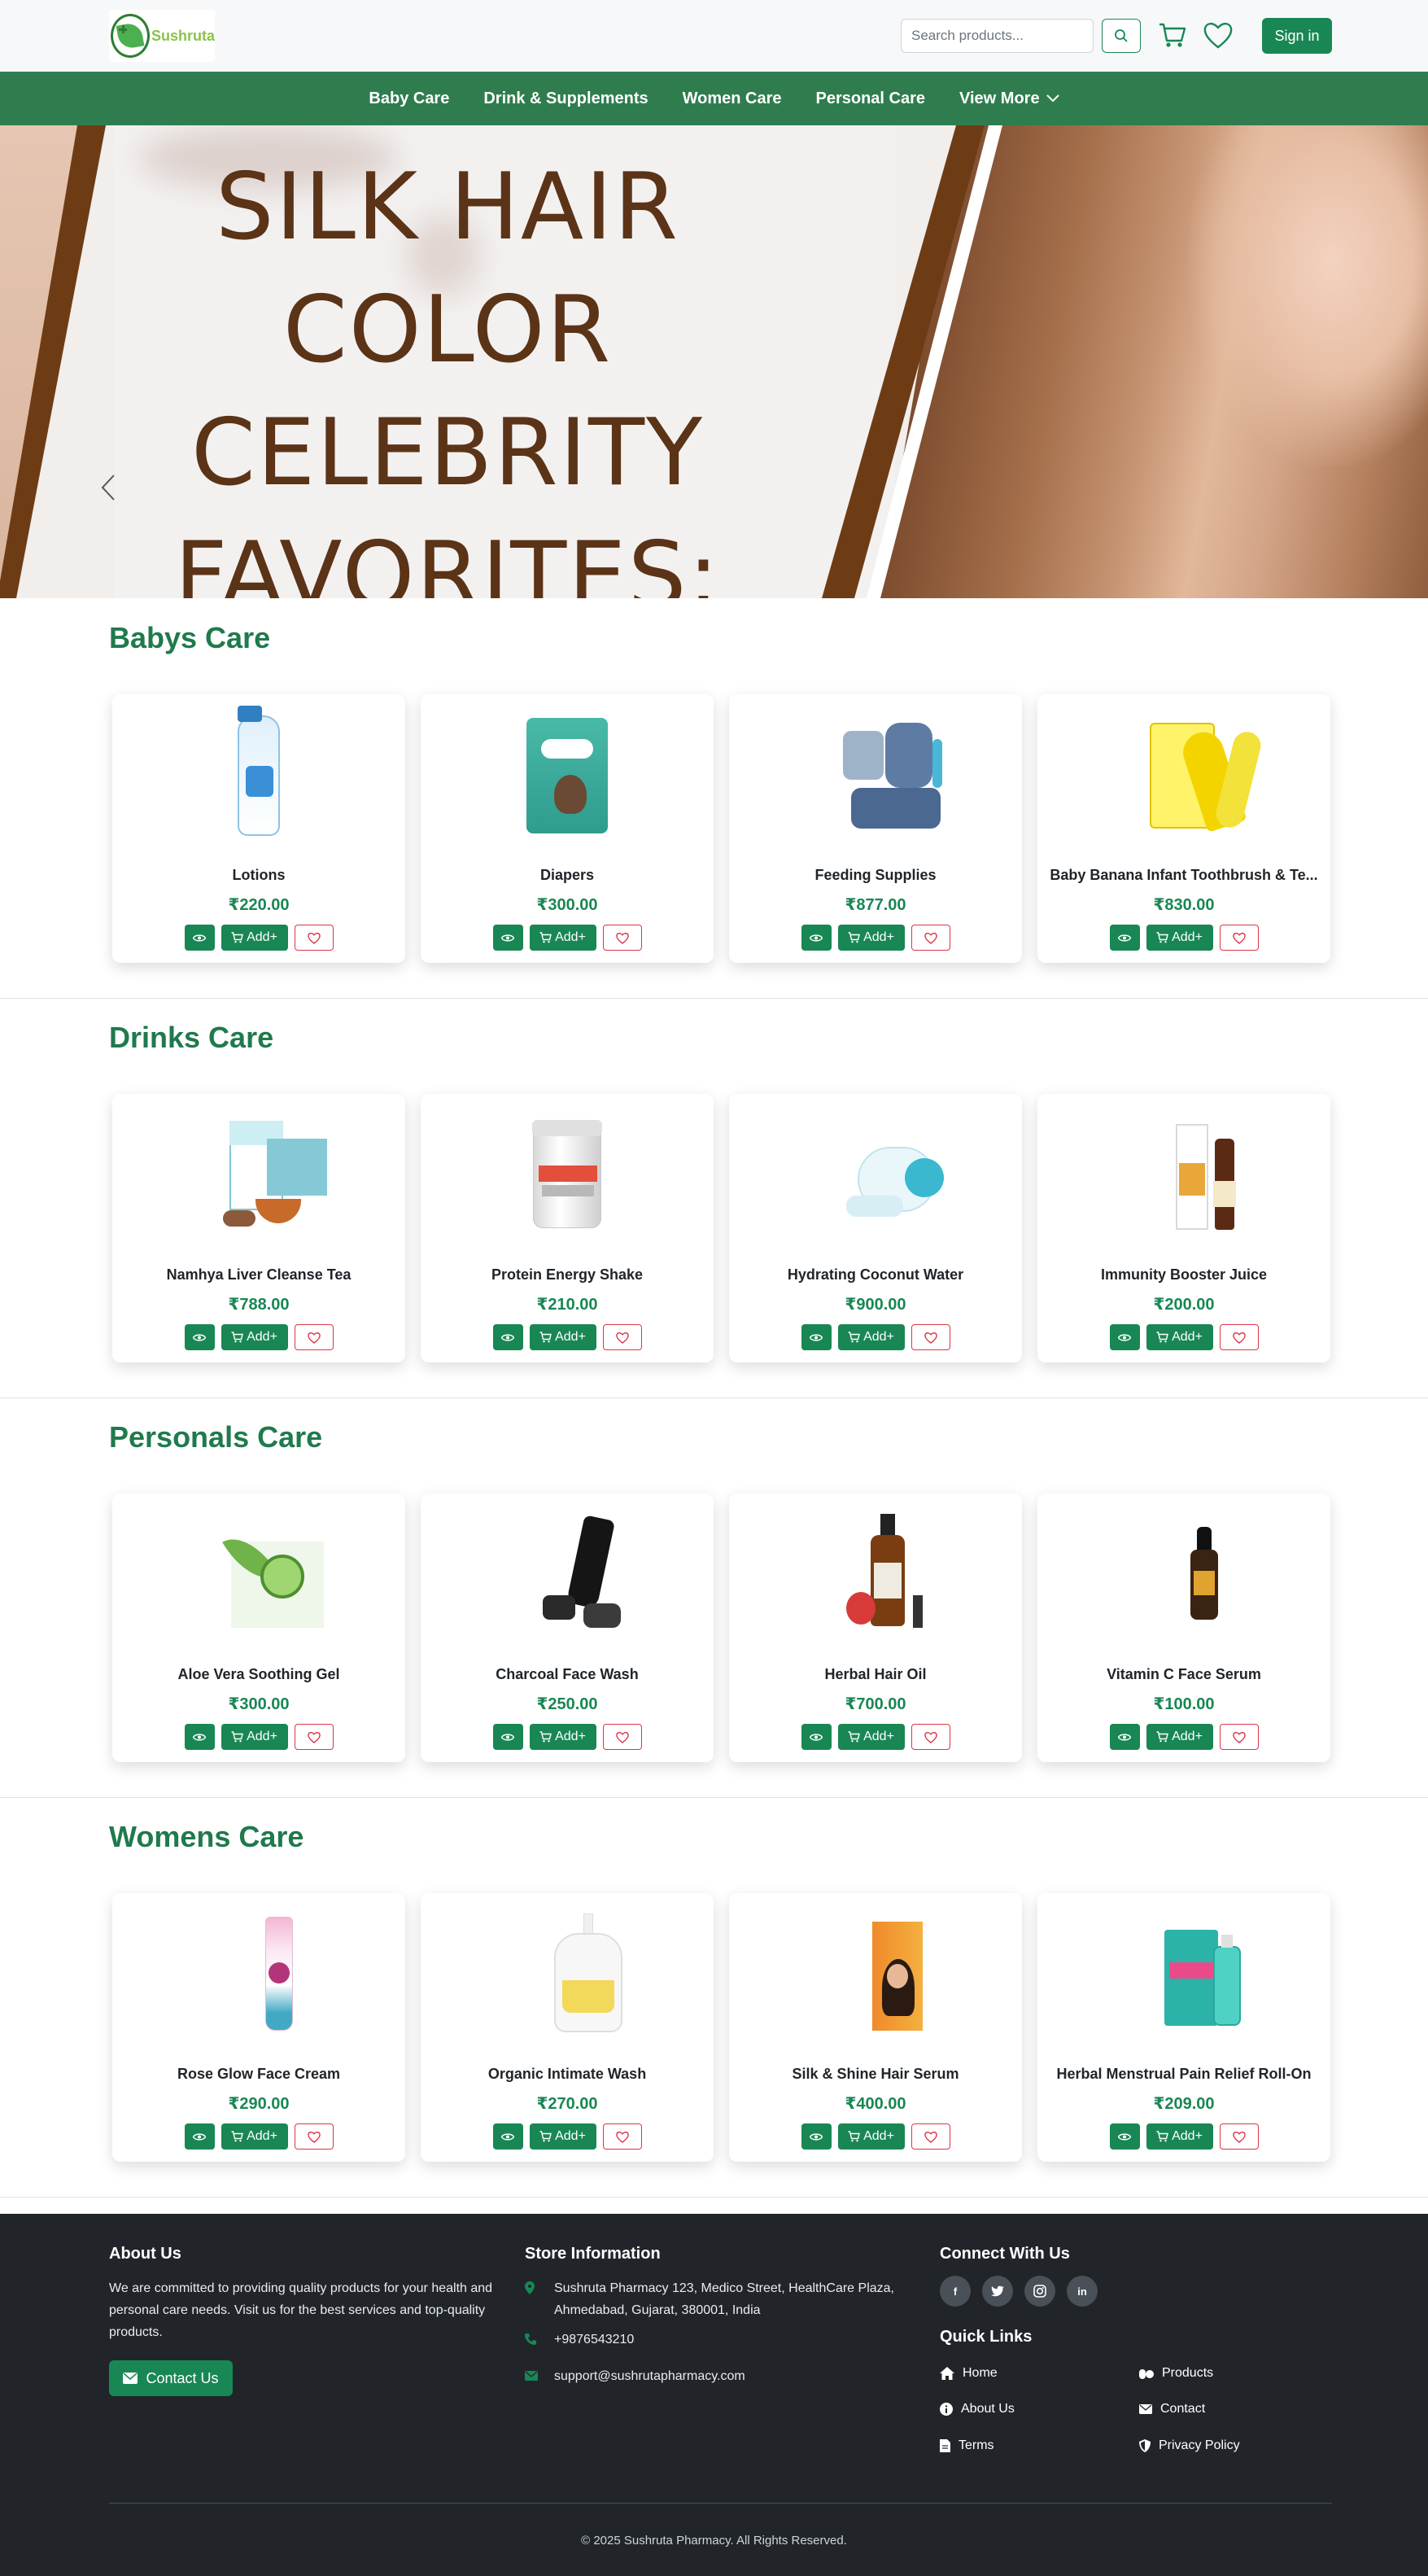 The image size is (1428, 2576). What do you see at coordinates (171, 2378) in the screenshot?
I see `contact-us-button: Contact Us` at bounding box center [171, 2378].